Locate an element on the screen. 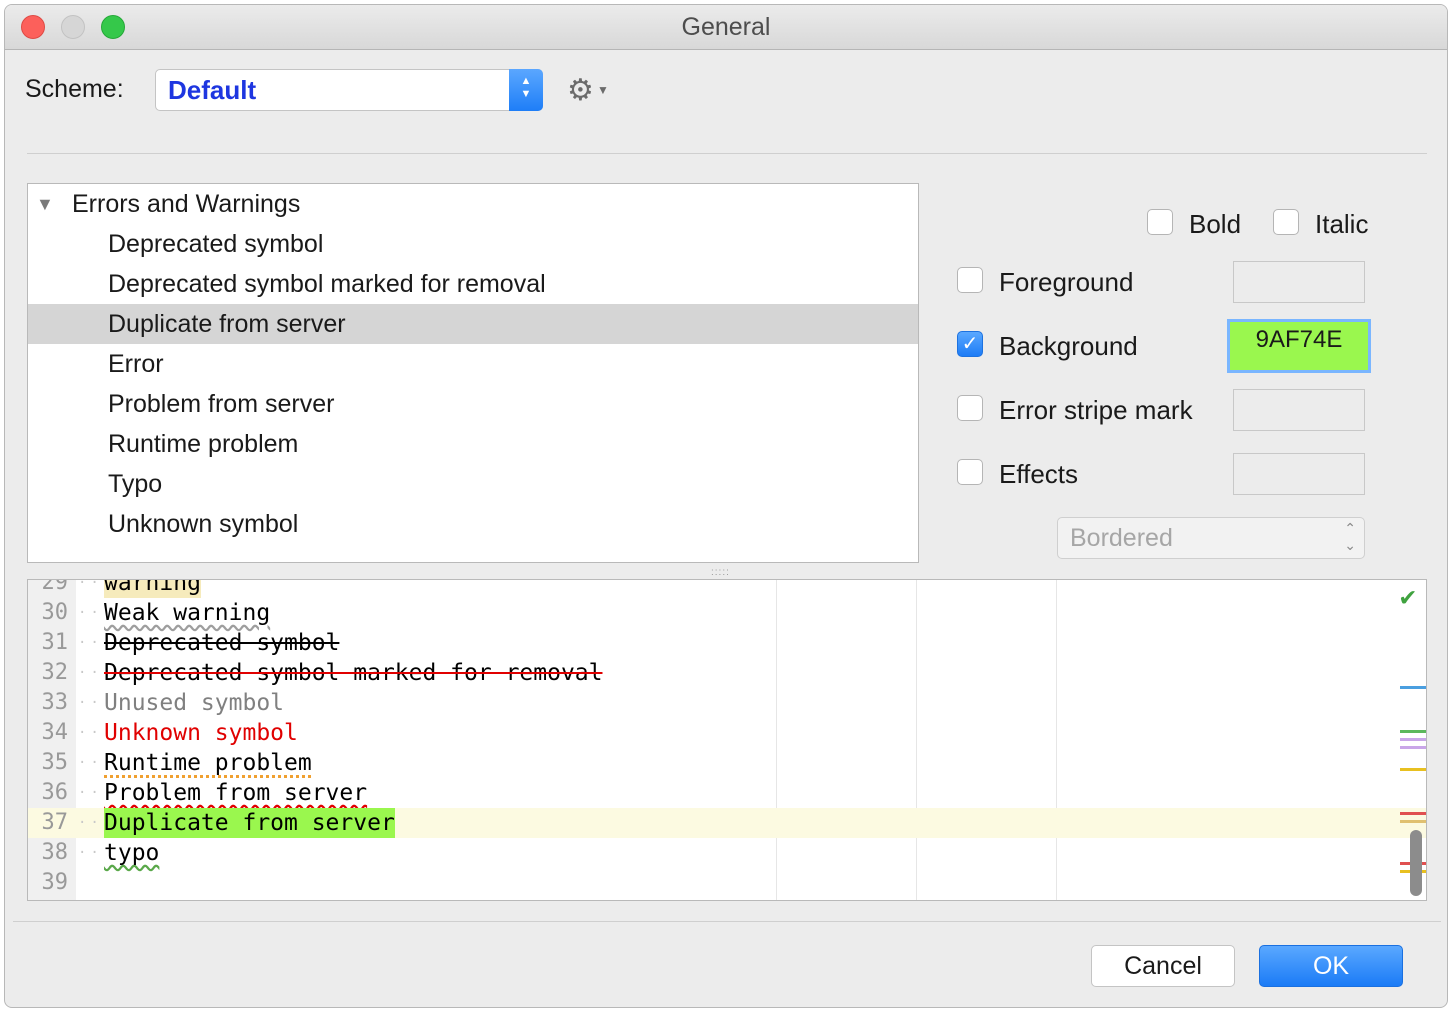 Image resolution: width=1453 pixels, height=1012 pixels. tree-item: Runtime problem is located at coordinates (473, 444).